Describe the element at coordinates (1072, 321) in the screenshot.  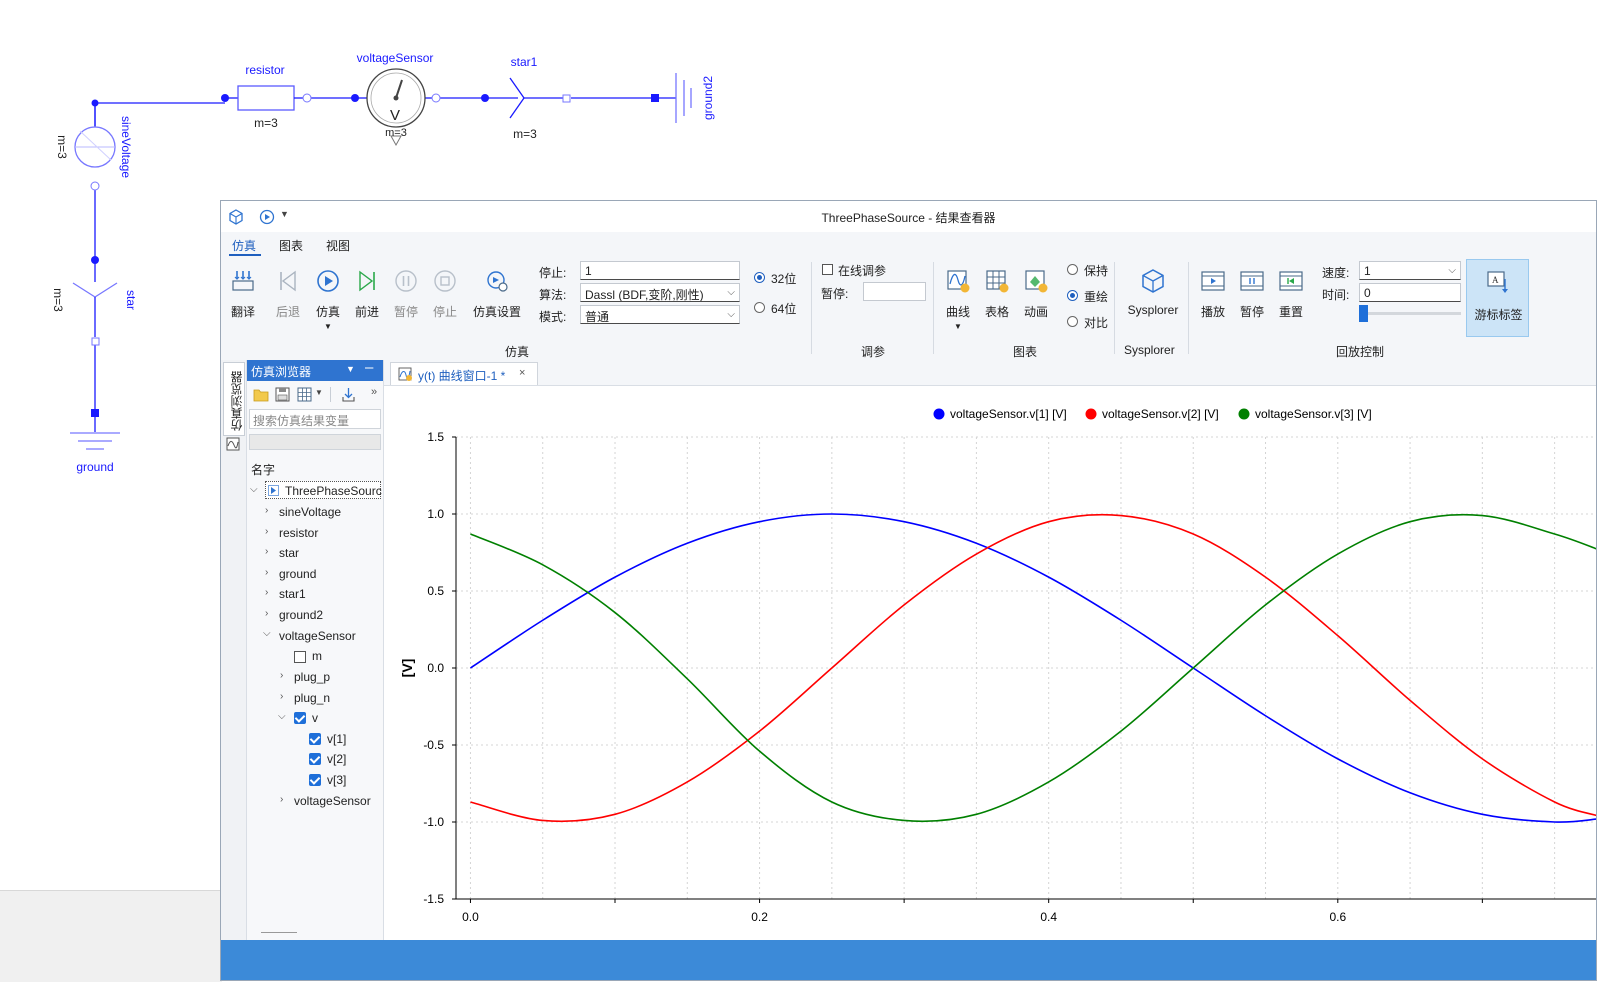
I see `compare-radio` at that location.